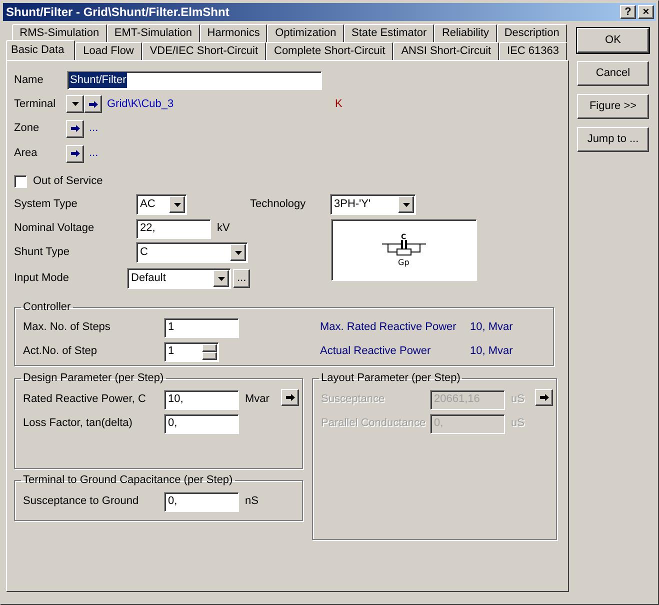  I want to click on field-label: Max. No. of Steps, so click(67, 328).